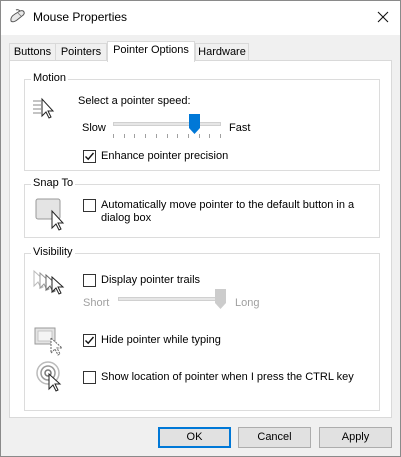 The width and height of the screenshot is (401, 457). What do you see at coordinates (89, 205) in the screenshot?
I see `snap-to-checkbox` at bounding box center [89, 205].